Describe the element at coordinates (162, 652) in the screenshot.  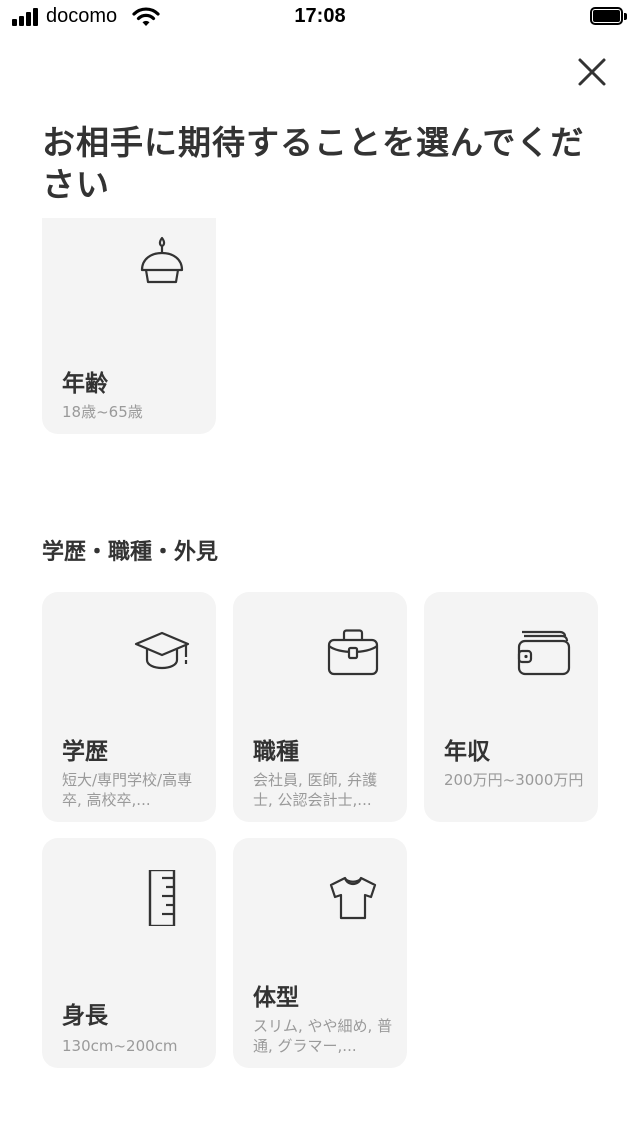
I see `graduation-cap-icon` at that location.